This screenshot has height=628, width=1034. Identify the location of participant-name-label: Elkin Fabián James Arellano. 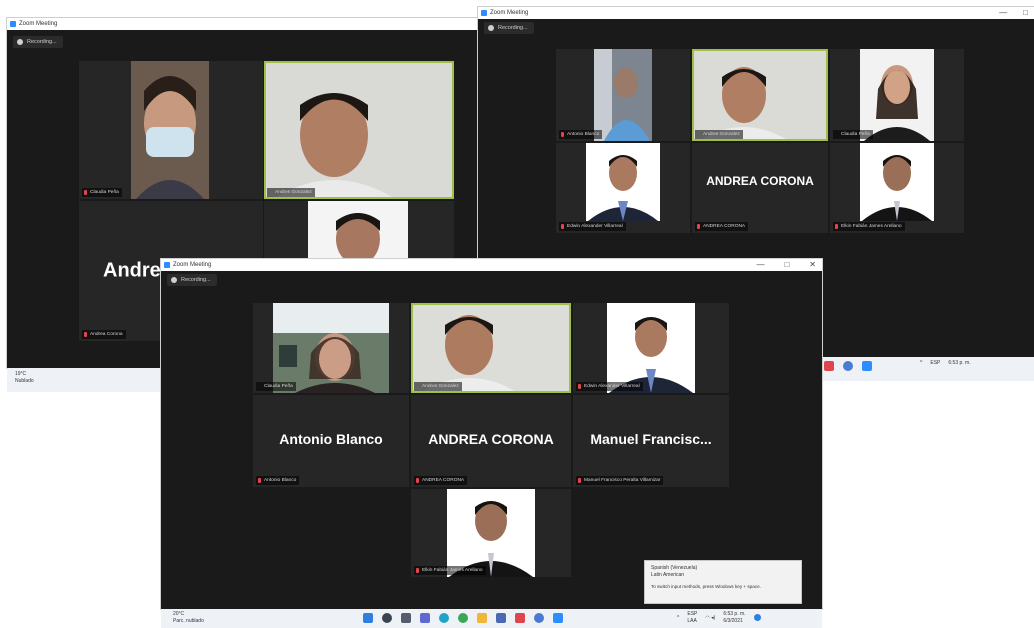
(450, 570).